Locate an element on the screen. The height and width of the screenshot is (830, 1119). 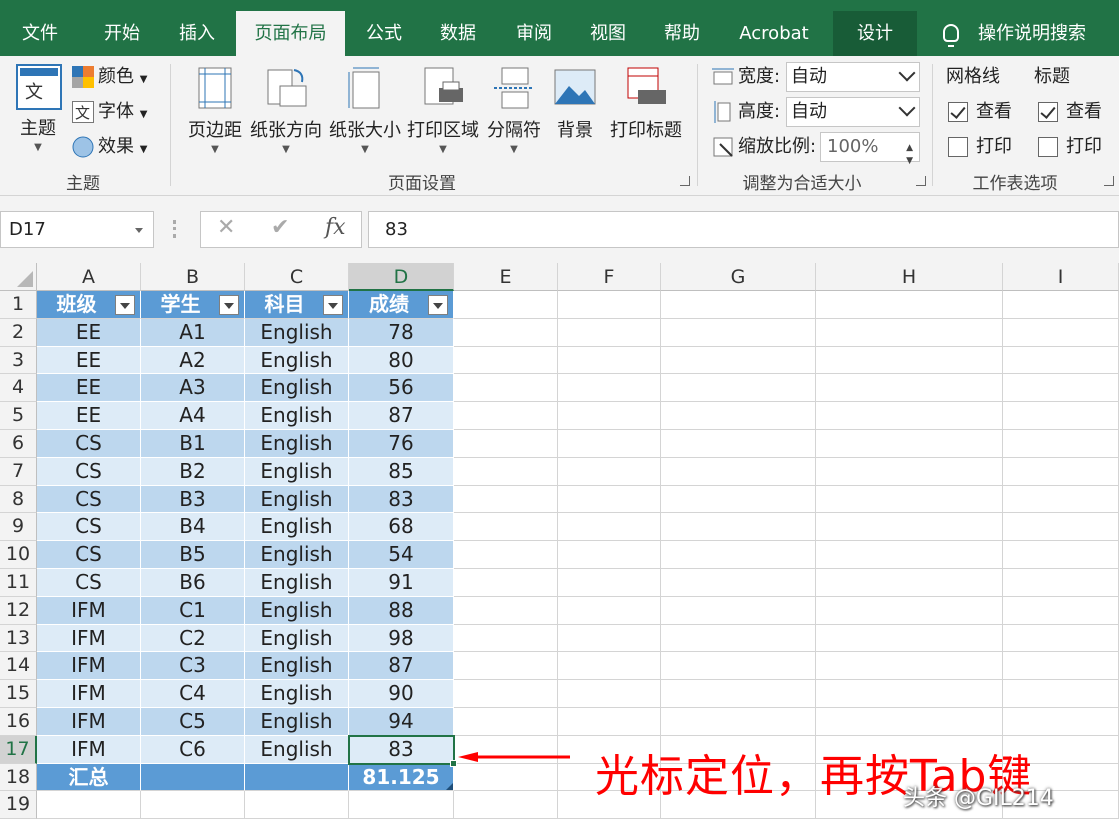
formula-input: 83 is located at coordinates (743, 229).